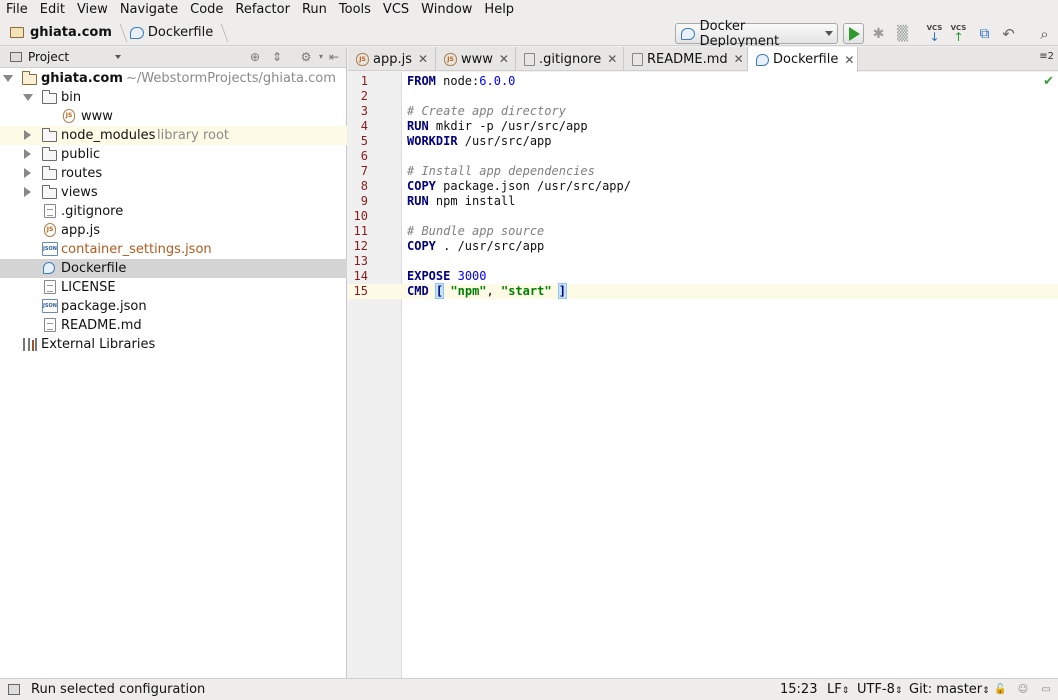 The width and height of the screenshot is (1058, 700). Describe the element at coordinates (262, 10) in the screenshot. I see `menu-refactor: Refactor` at that location.